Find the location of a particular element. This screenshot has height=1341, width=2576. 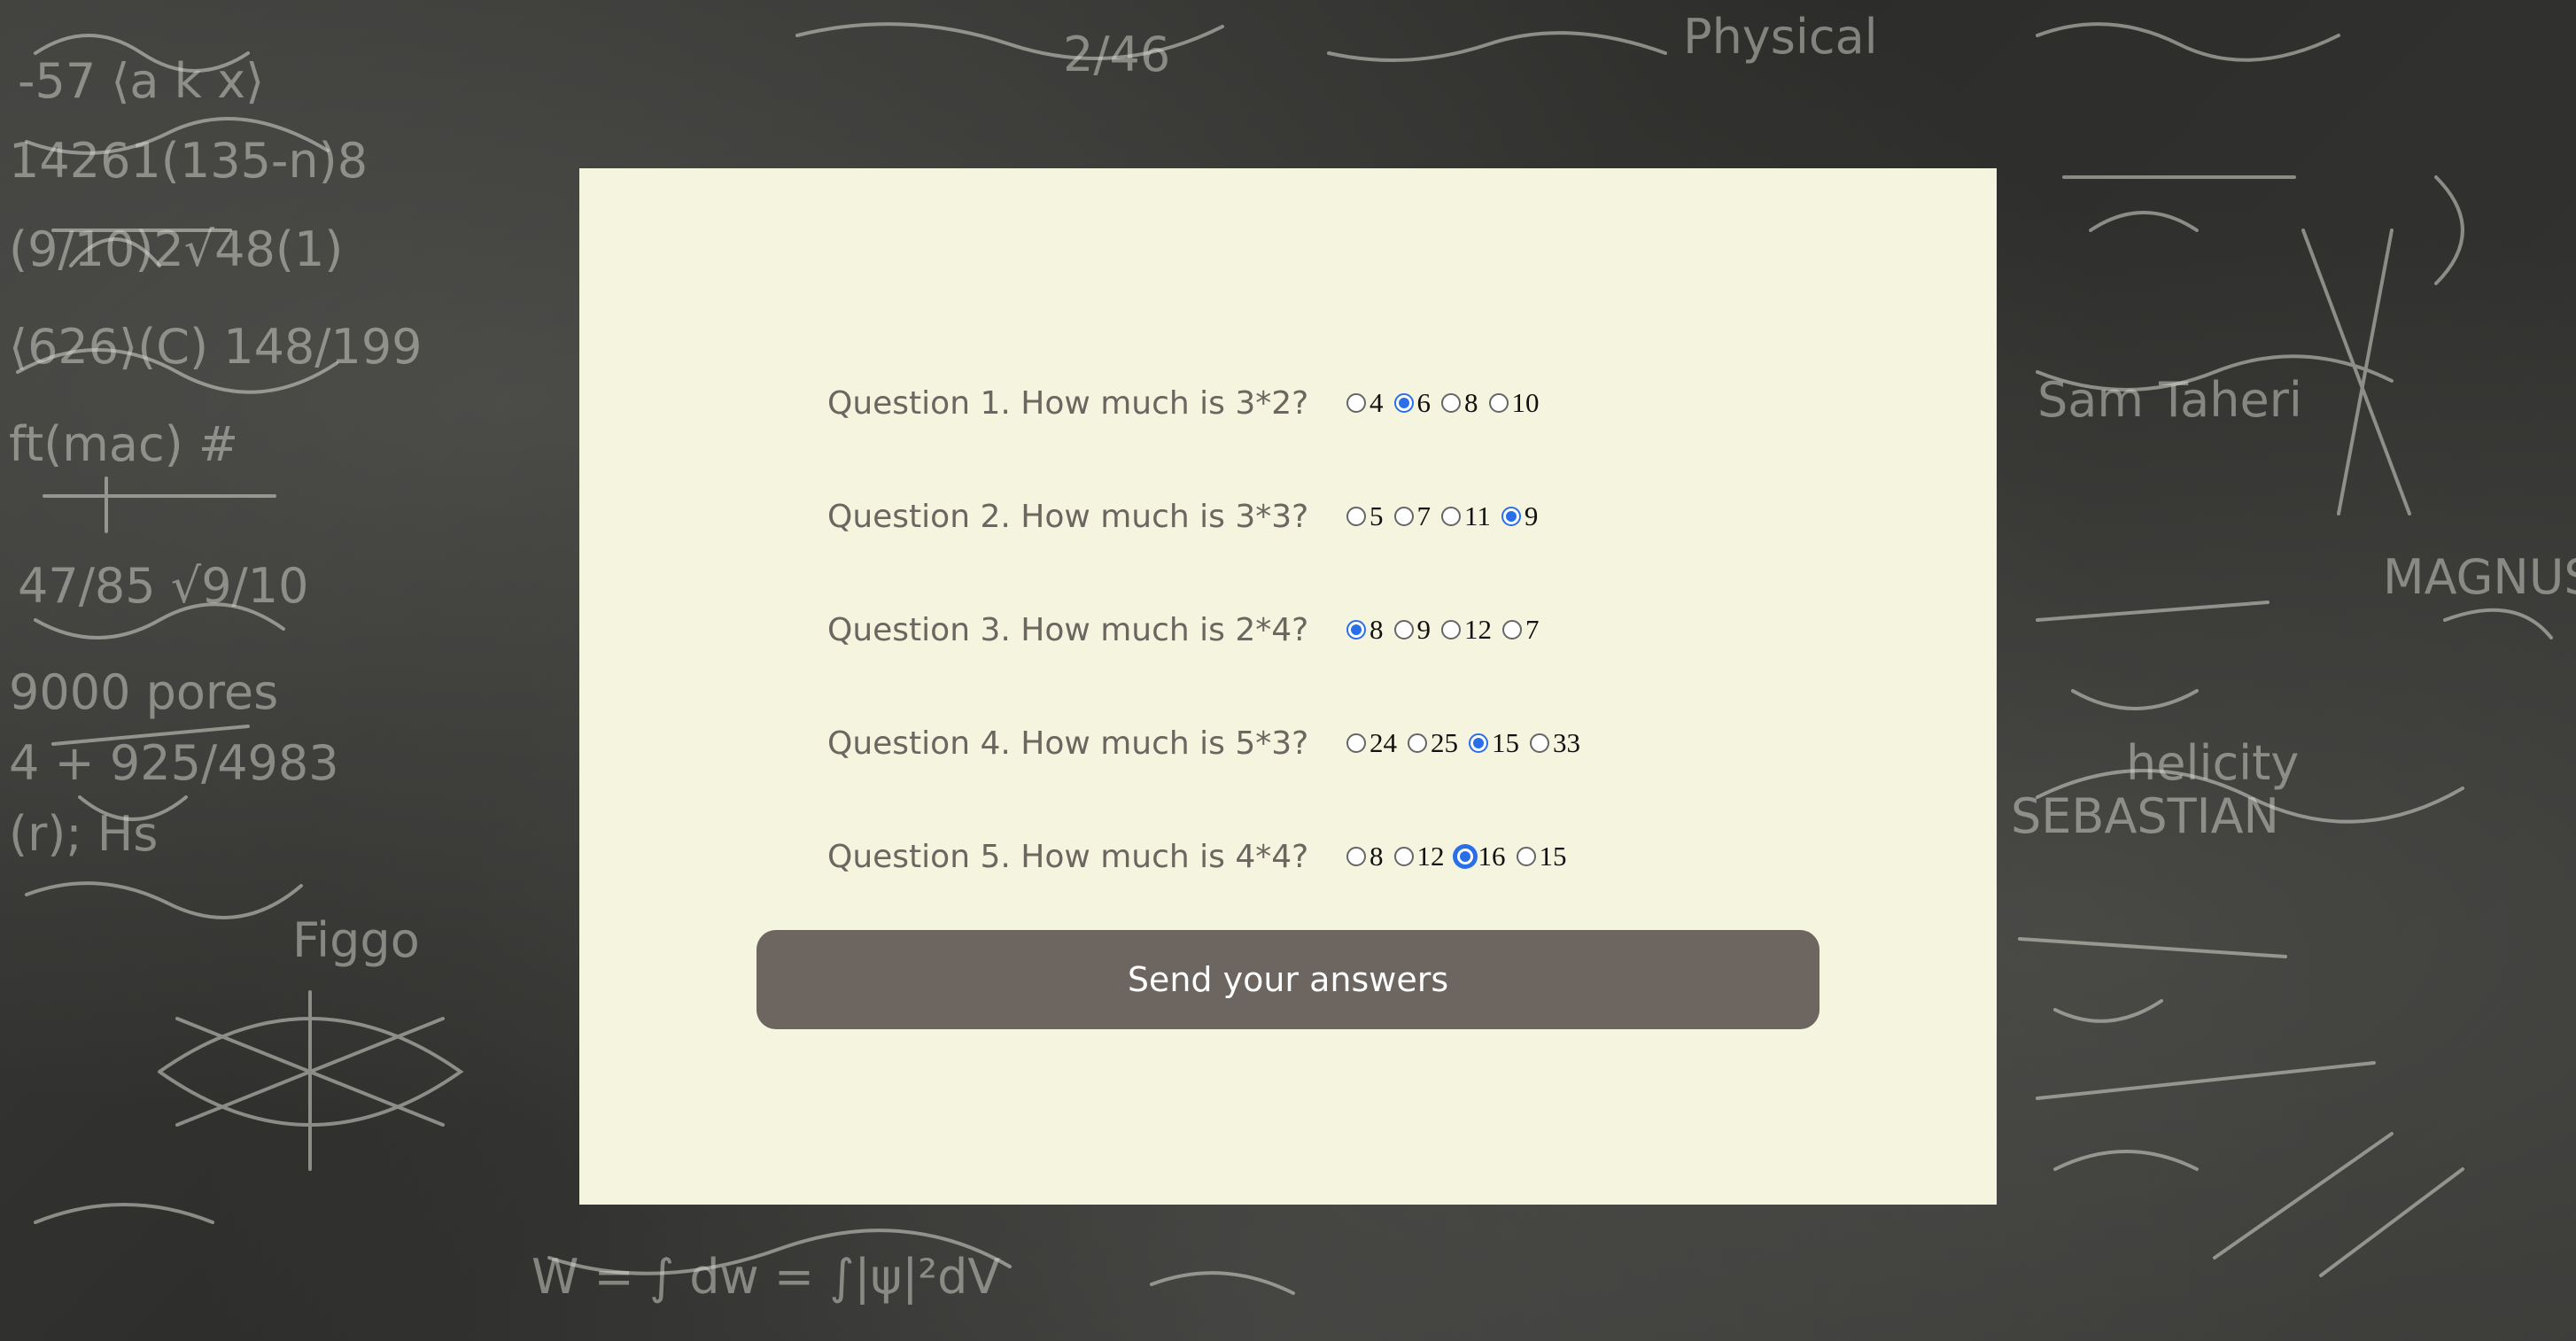

option-label: 16 is located at coordinates (1492, 856).